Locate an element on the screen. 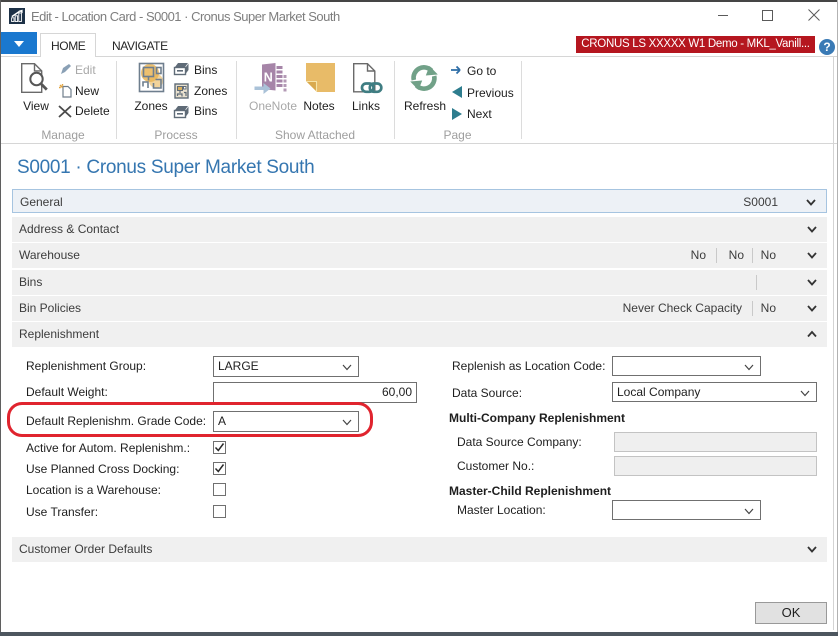 The image size is (838, 636). svg-text: N is located at coordinates (268, 78).